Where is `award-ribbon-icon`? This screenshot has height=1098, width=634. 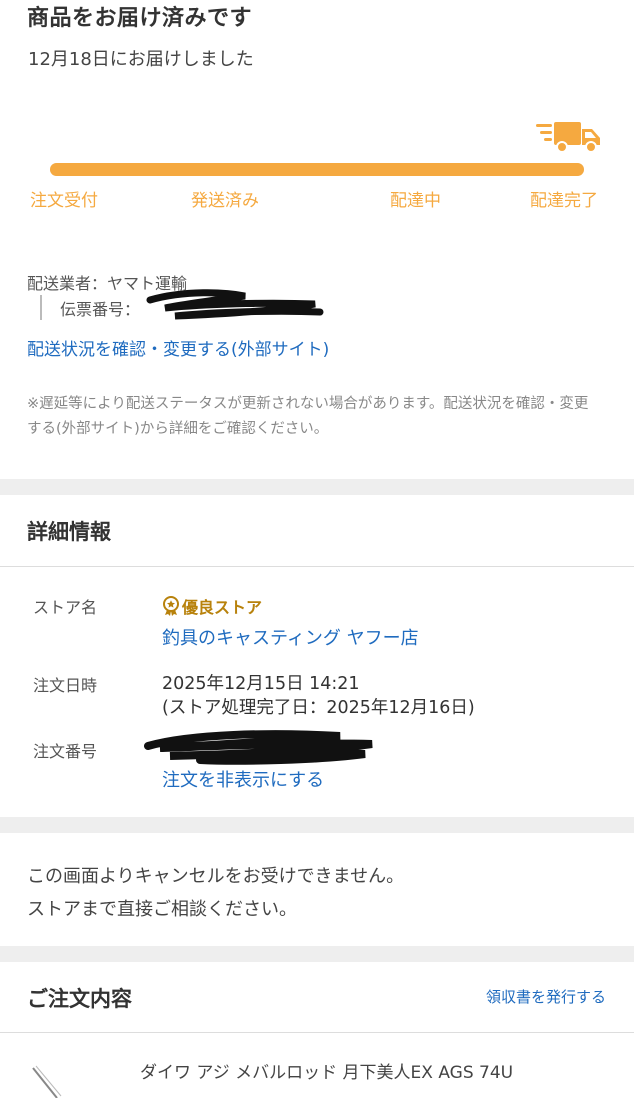
award-ribbon-icon is located at coordinates (171, 606).